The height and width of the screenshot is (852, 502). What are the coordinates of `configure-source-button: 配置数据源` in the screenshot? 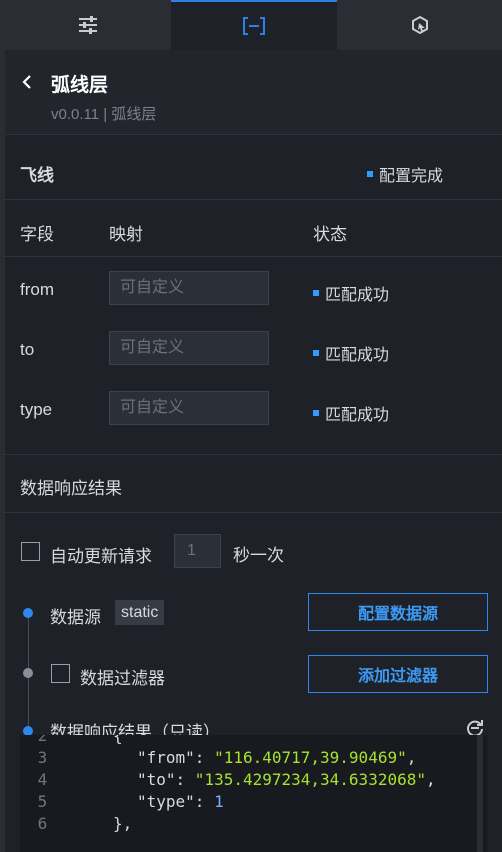 It's located at (398, 612).